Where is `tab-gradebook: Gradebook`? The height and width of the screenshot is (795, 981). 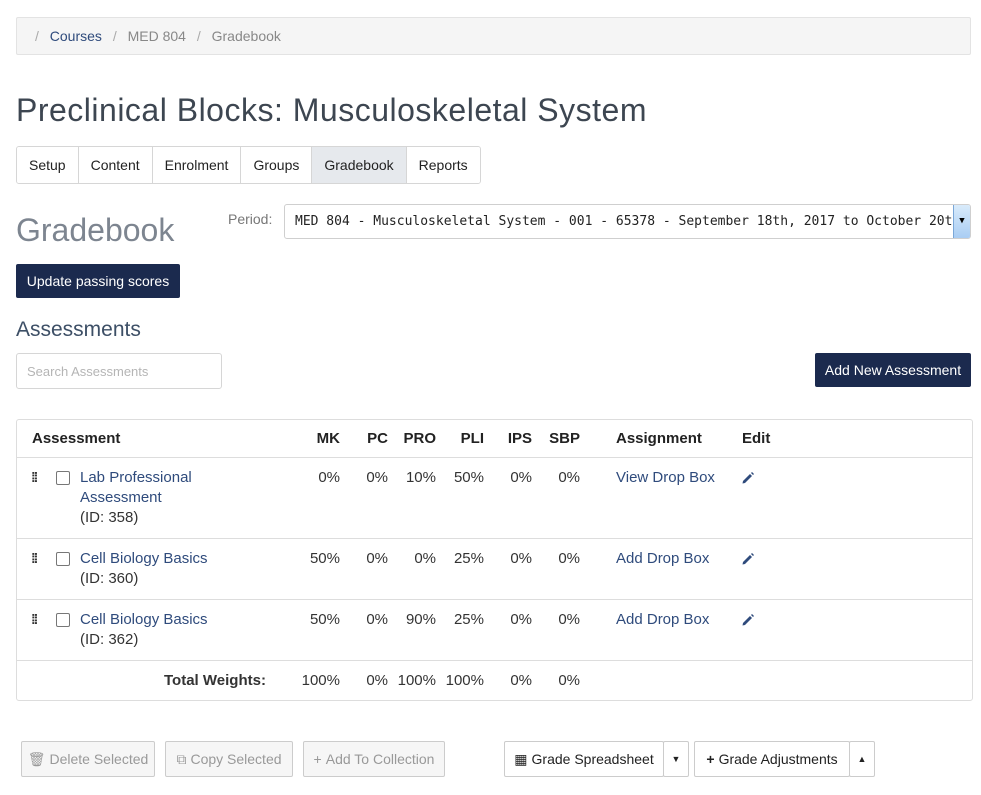
tab-gradebook: Gradebook is located at coordinates (359, 165).